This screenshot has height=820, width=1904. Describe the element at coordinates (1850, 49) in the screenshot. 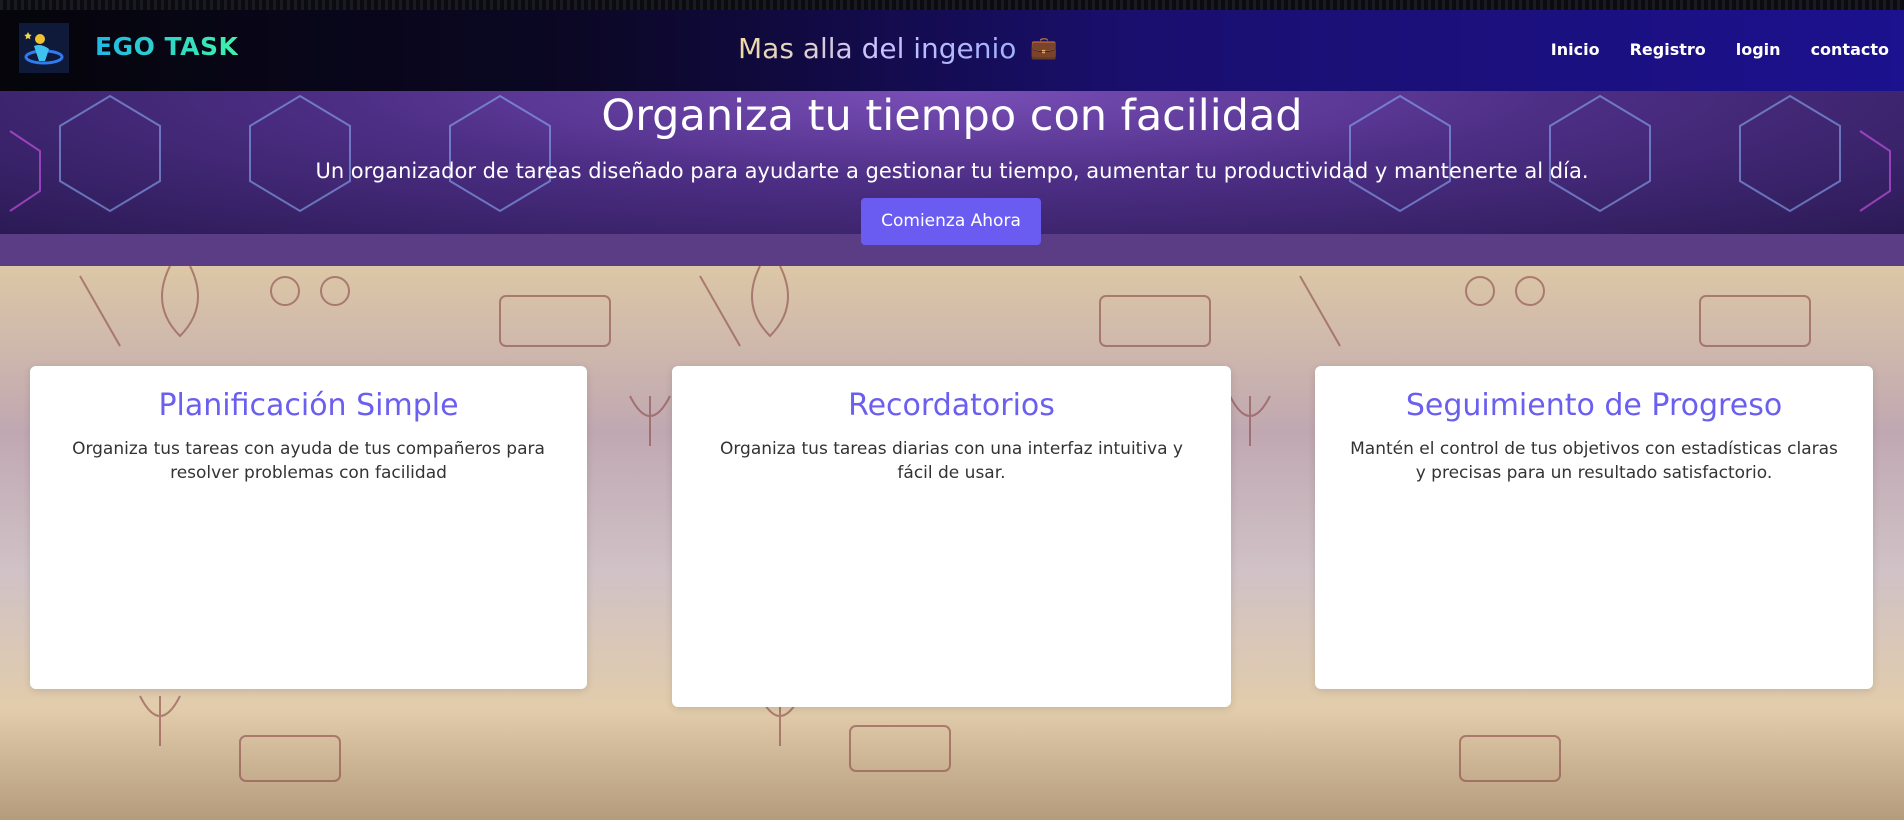

I see `nav-contacto: contacto` at that location.